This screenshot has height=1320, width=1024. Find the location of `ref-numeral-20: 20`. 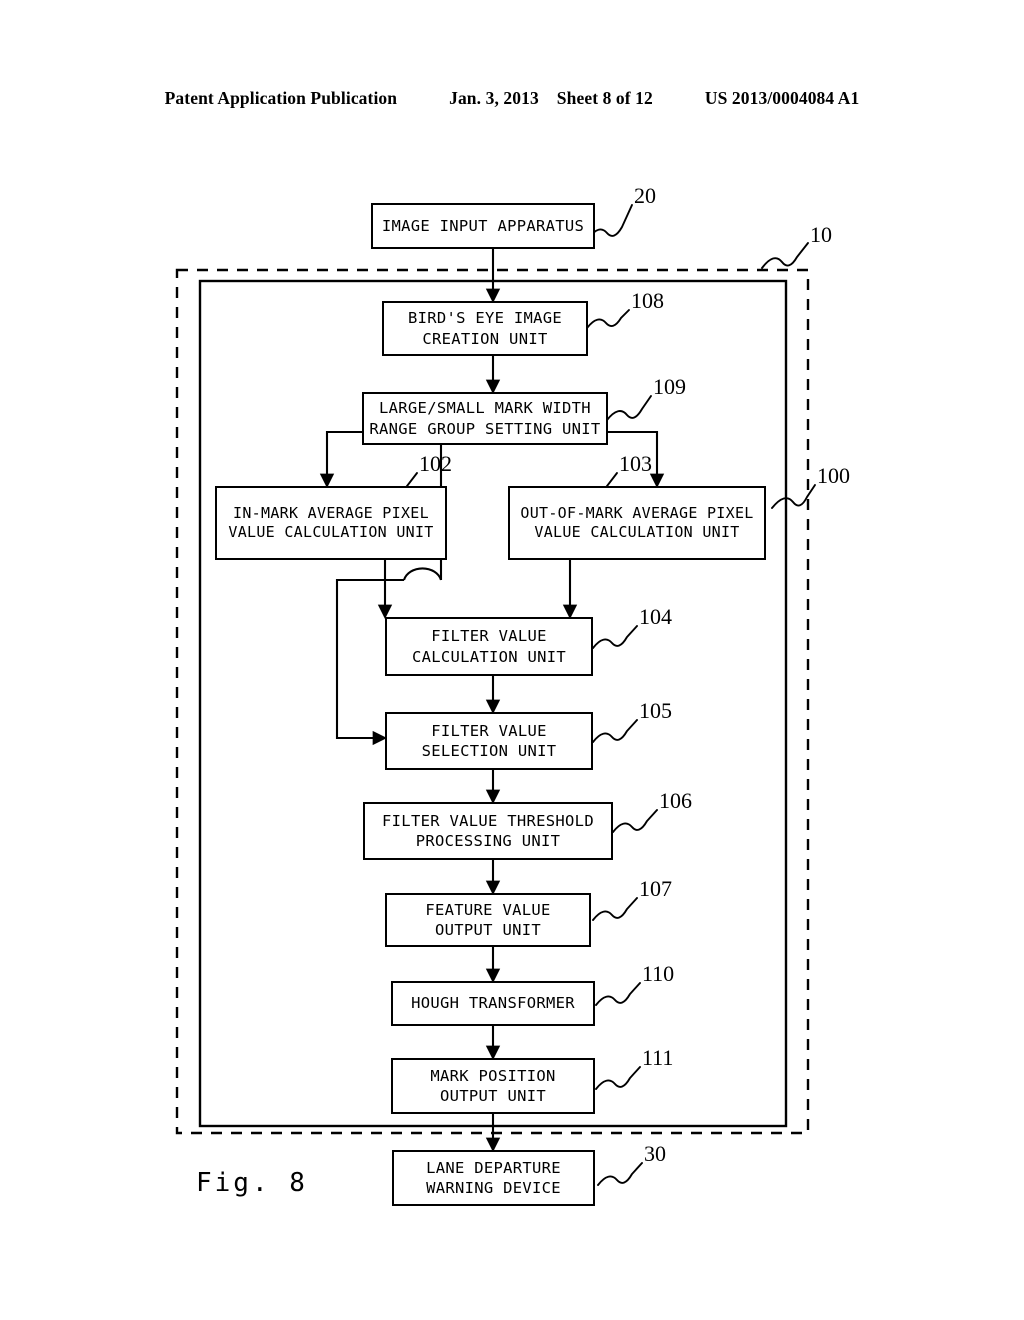

ref-numeral-20: 20 is located at coordinates (645, 195).